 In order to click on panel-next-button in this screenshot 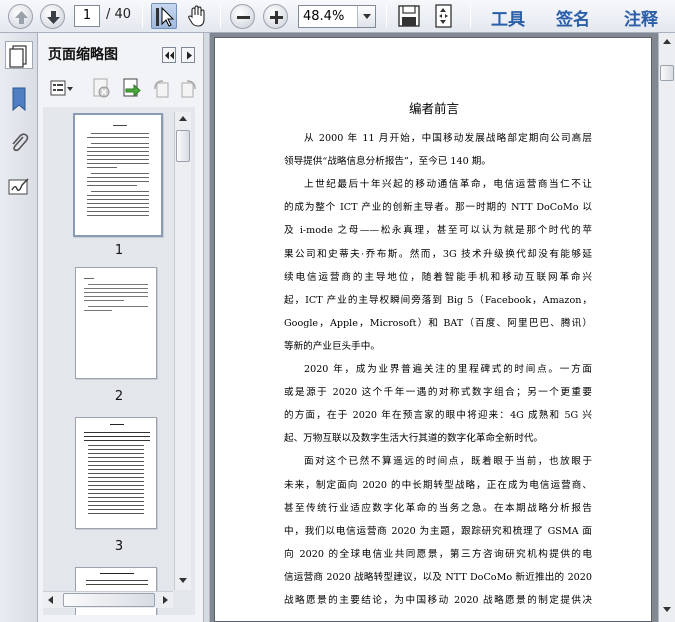, I will do `click(188, 55)`.